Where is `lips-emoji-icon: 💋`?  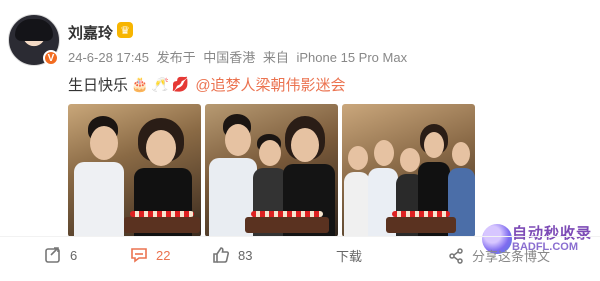
lips-emoji-icon: 💋 is located at coordinates (180, 84).